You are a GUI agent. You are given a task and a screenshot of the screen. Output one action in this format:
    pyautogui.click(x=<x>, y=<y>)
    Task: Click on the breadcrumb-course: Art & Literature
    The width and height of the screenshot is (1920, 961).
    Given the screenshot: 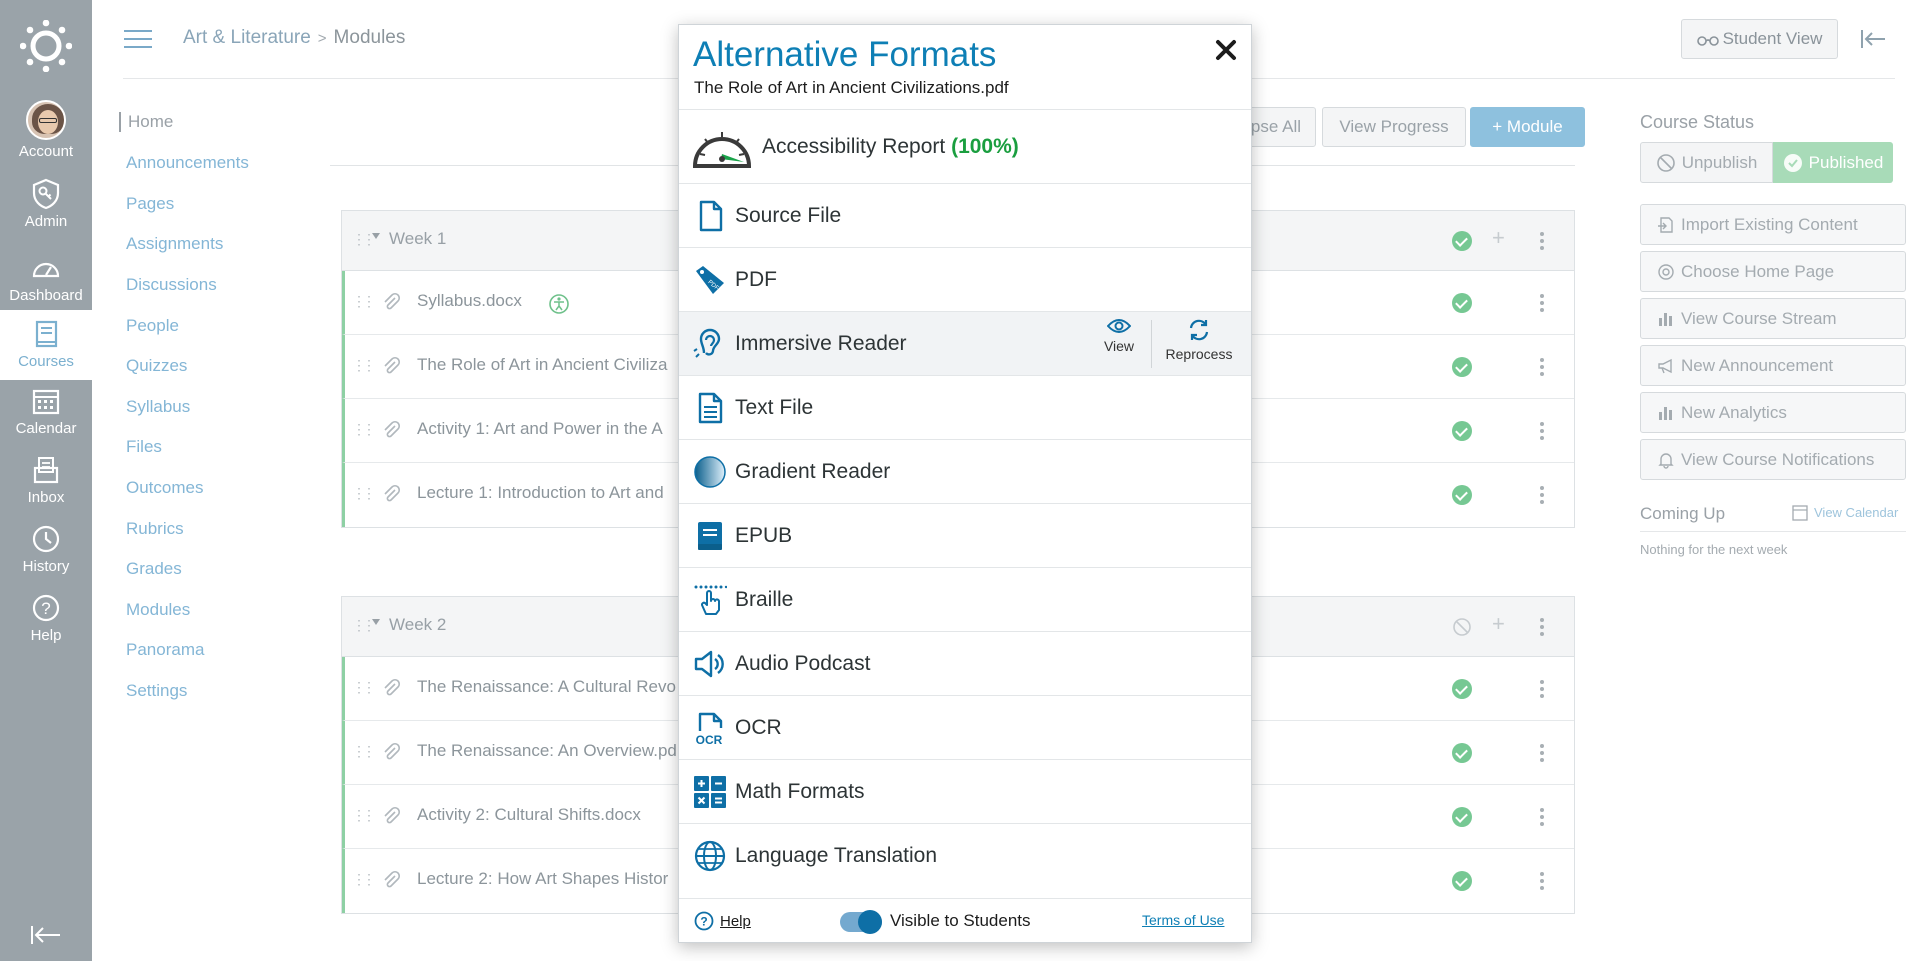 What is the action you would take?
    pyautogui.click(x=247, y=37)
    